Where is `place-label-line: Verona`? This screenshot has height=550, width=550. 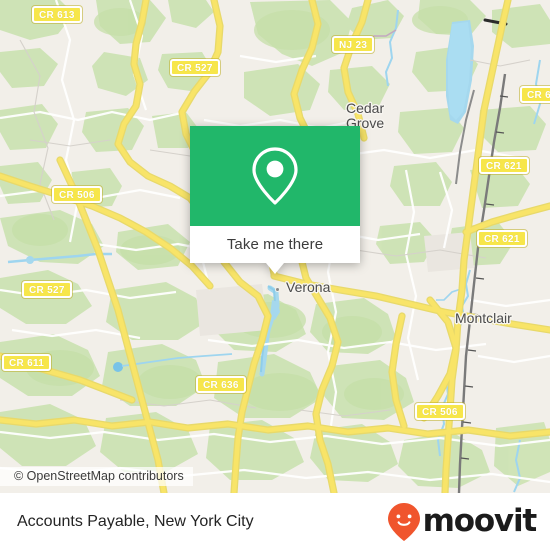 place-label-line: Verona is located at coordinates (308, 287).